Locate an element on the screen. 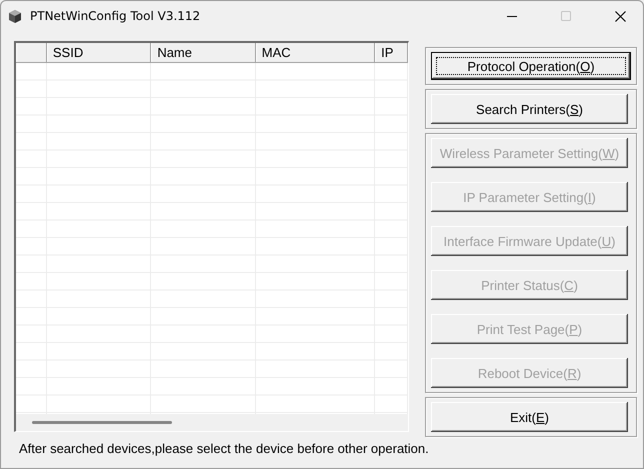 The height and width of the screenshot is (469, 644). column-header: IP is located at coordinates (391, 52).